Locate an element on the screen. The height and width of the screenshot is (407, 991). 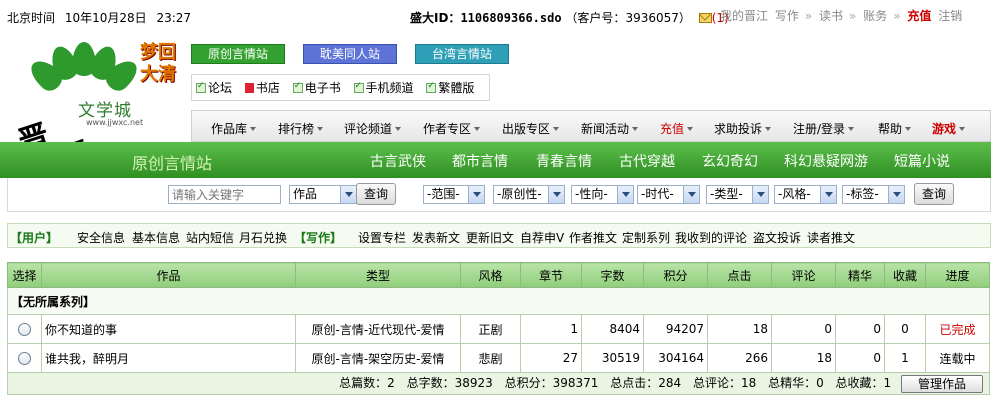
quicklink-mobile: 手机频道 is located at coordinates (383, 88).